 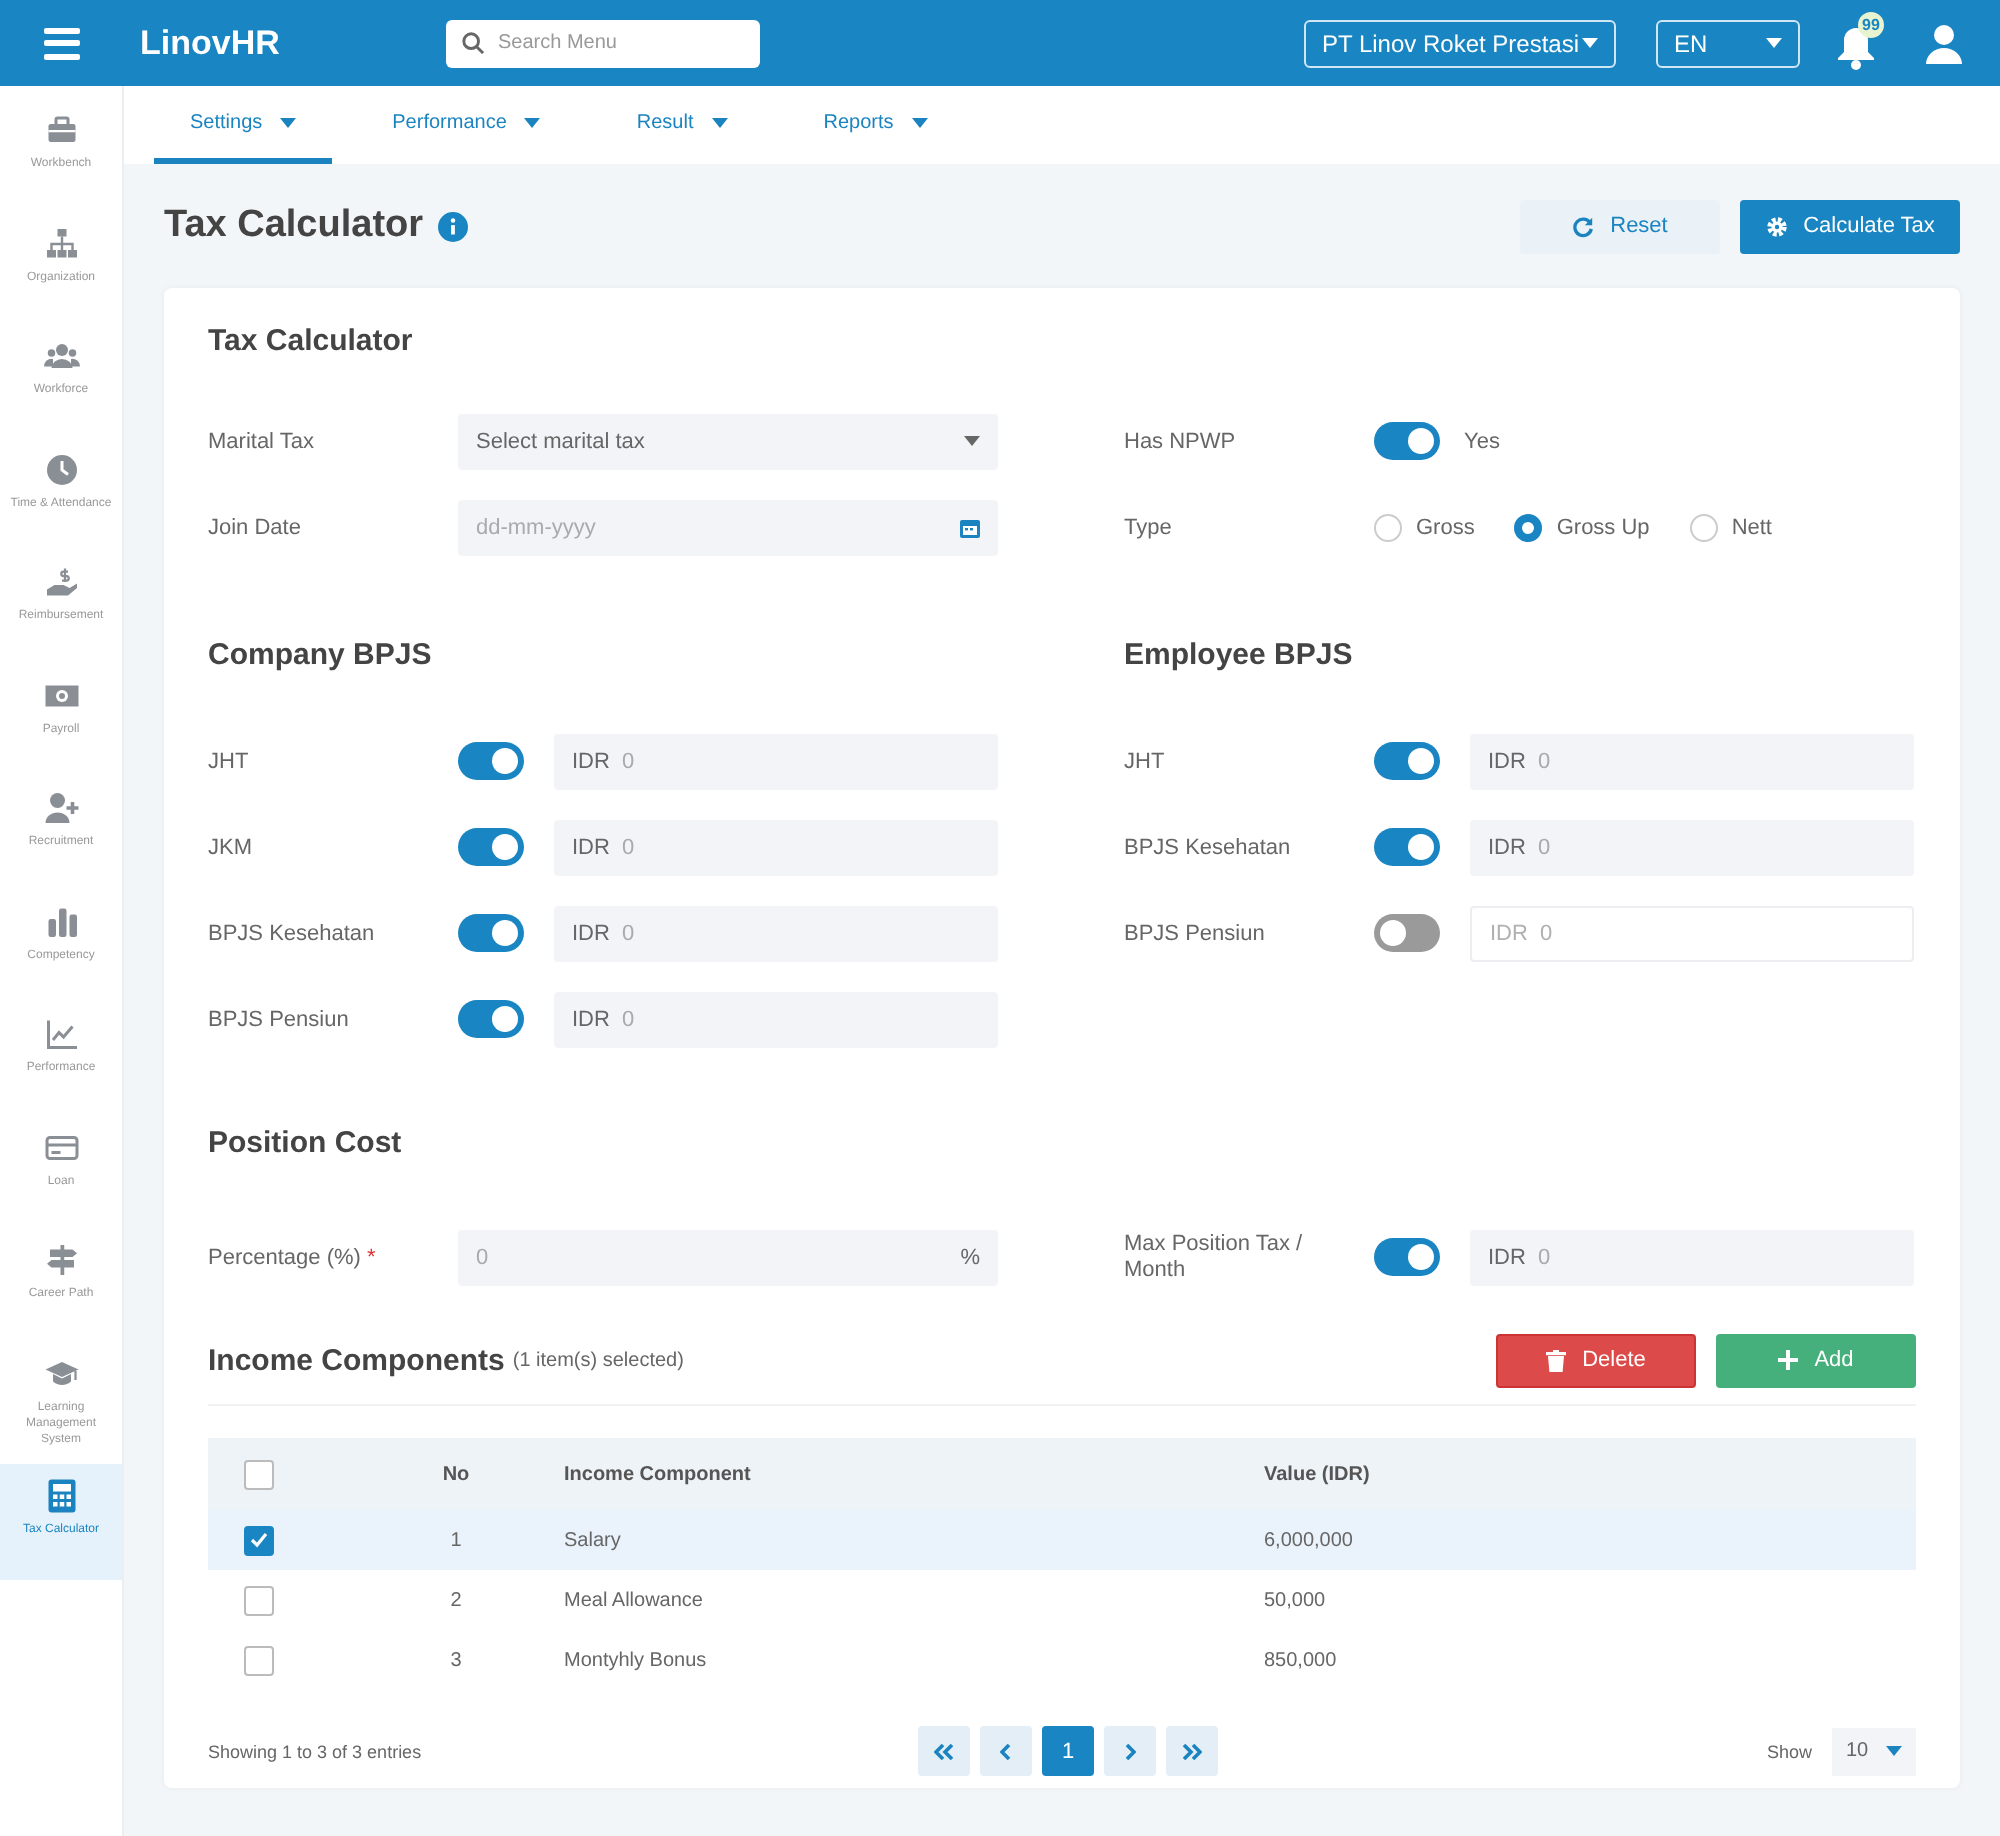 I want to click on nav-tab: Result, so click(x=682, y=125).